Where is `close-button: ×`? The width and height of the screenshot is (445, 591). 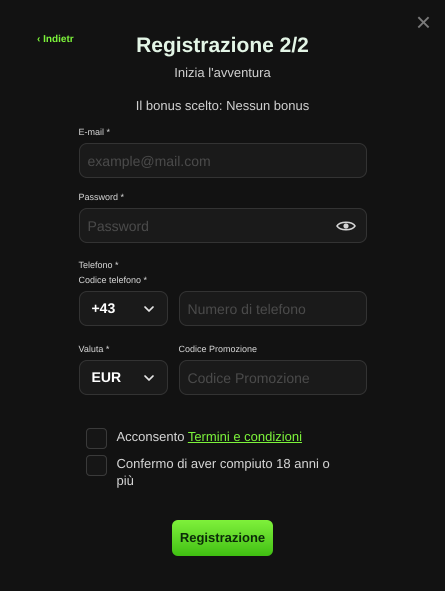
close-button: × is located at coordinates (423, 22).